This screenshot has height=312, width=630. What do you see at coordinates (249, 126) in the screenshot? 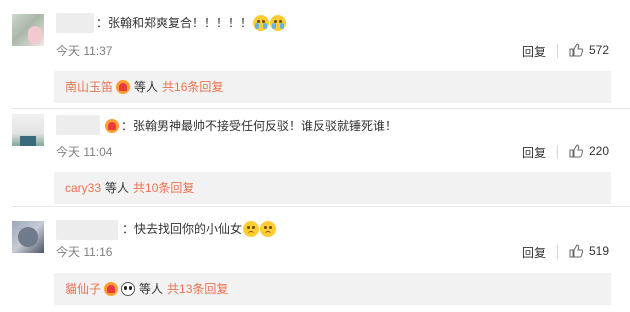
I see `comment-text: ：张翰男神最帅不接受任何反驳！谁反驳就锤死谁！` at bounding box center [249, 126].